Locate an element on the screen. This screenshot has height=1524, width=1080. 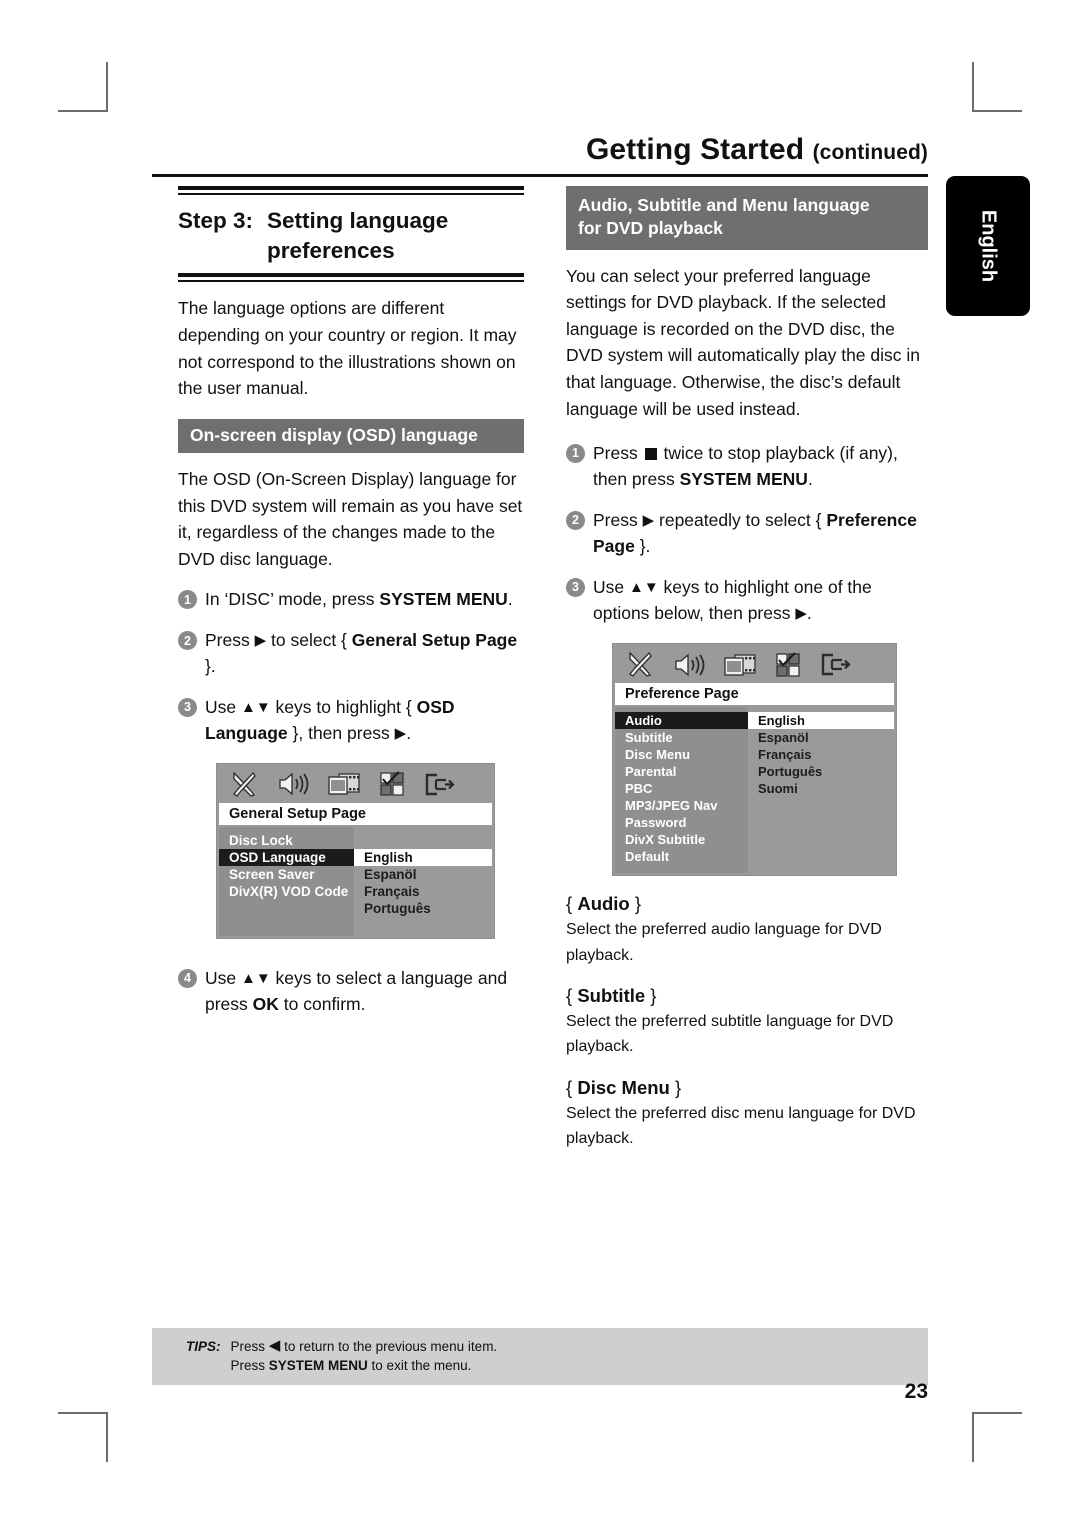
definition-term-text: Subtitle is located at coordinates (611, 995).